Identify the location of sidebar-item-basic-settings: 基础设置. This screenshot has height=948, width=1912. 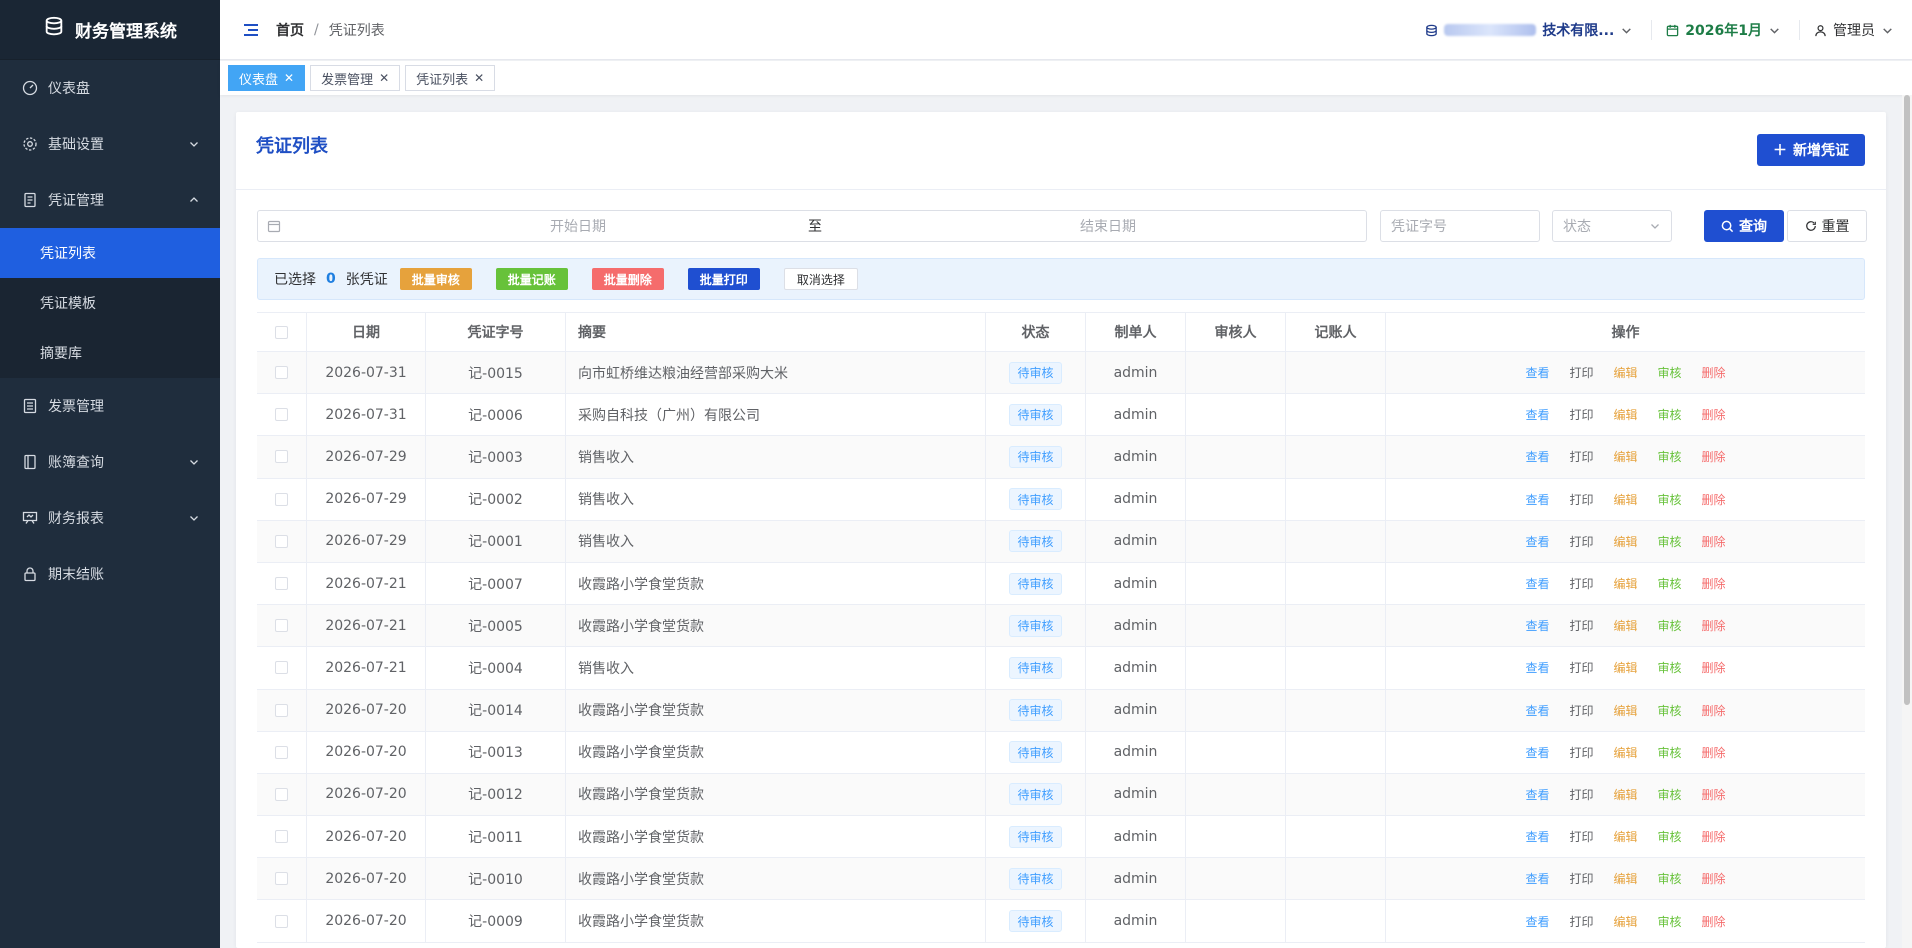
(110, 144).